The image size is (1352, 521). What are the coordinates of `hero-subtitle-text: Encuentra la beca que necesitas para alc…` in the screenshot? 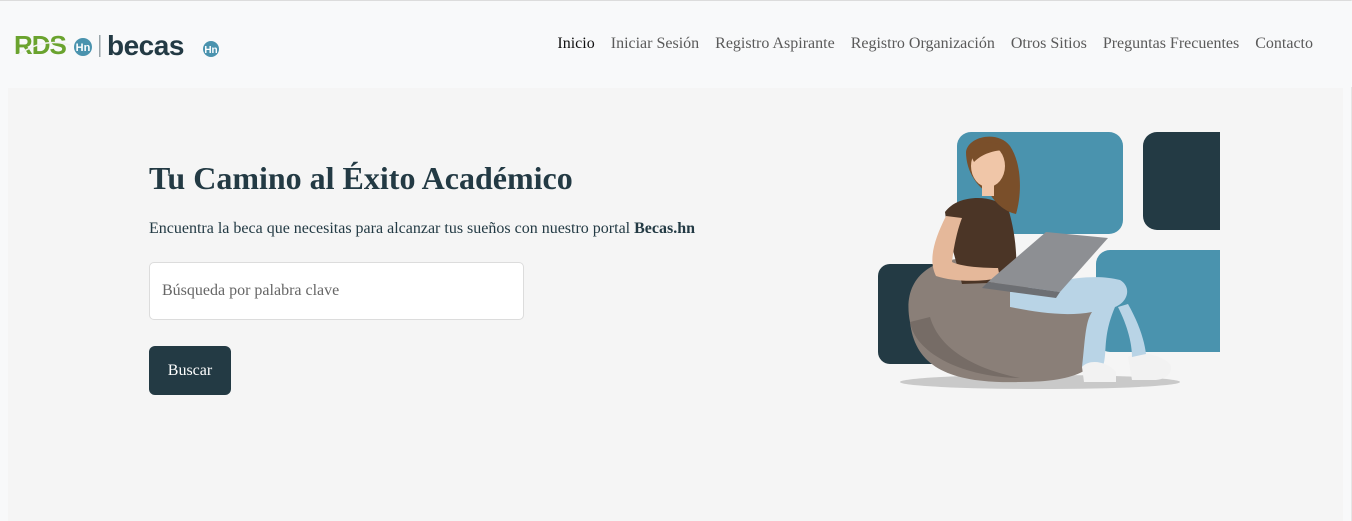 It's located at (392, 228).